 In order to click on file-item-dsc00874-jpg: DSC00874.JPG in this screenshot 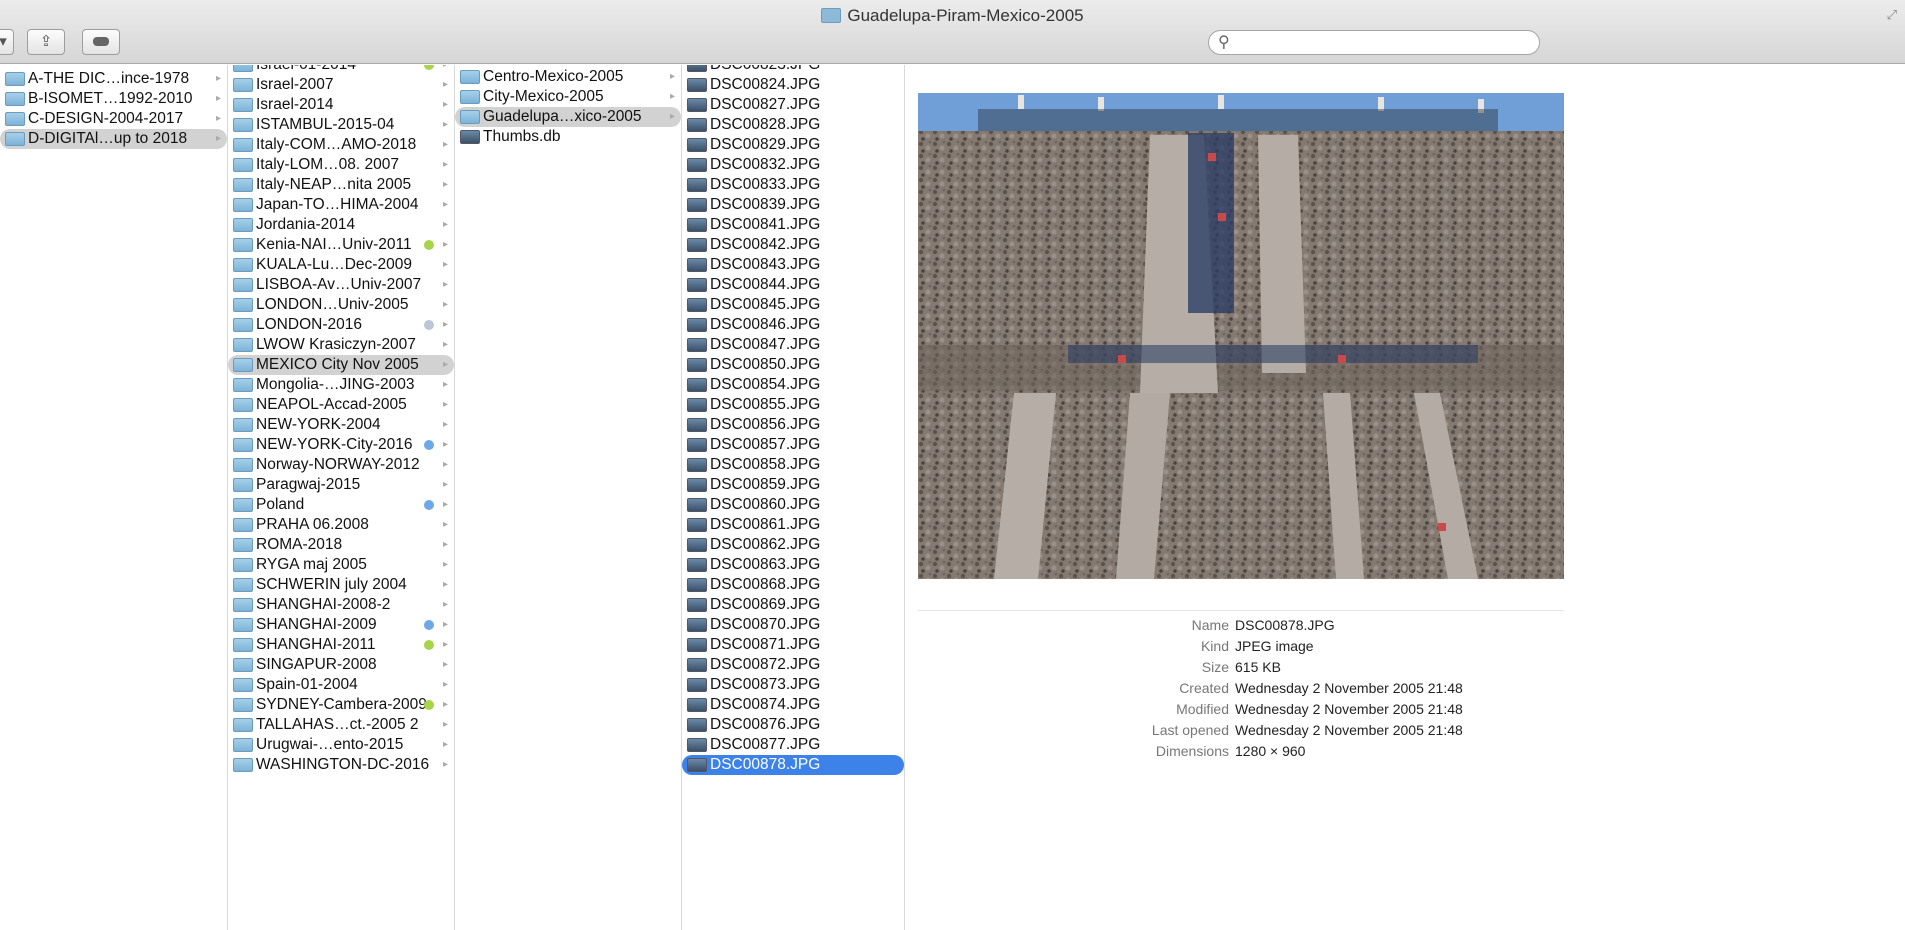, I will do `click(793, 705)`.